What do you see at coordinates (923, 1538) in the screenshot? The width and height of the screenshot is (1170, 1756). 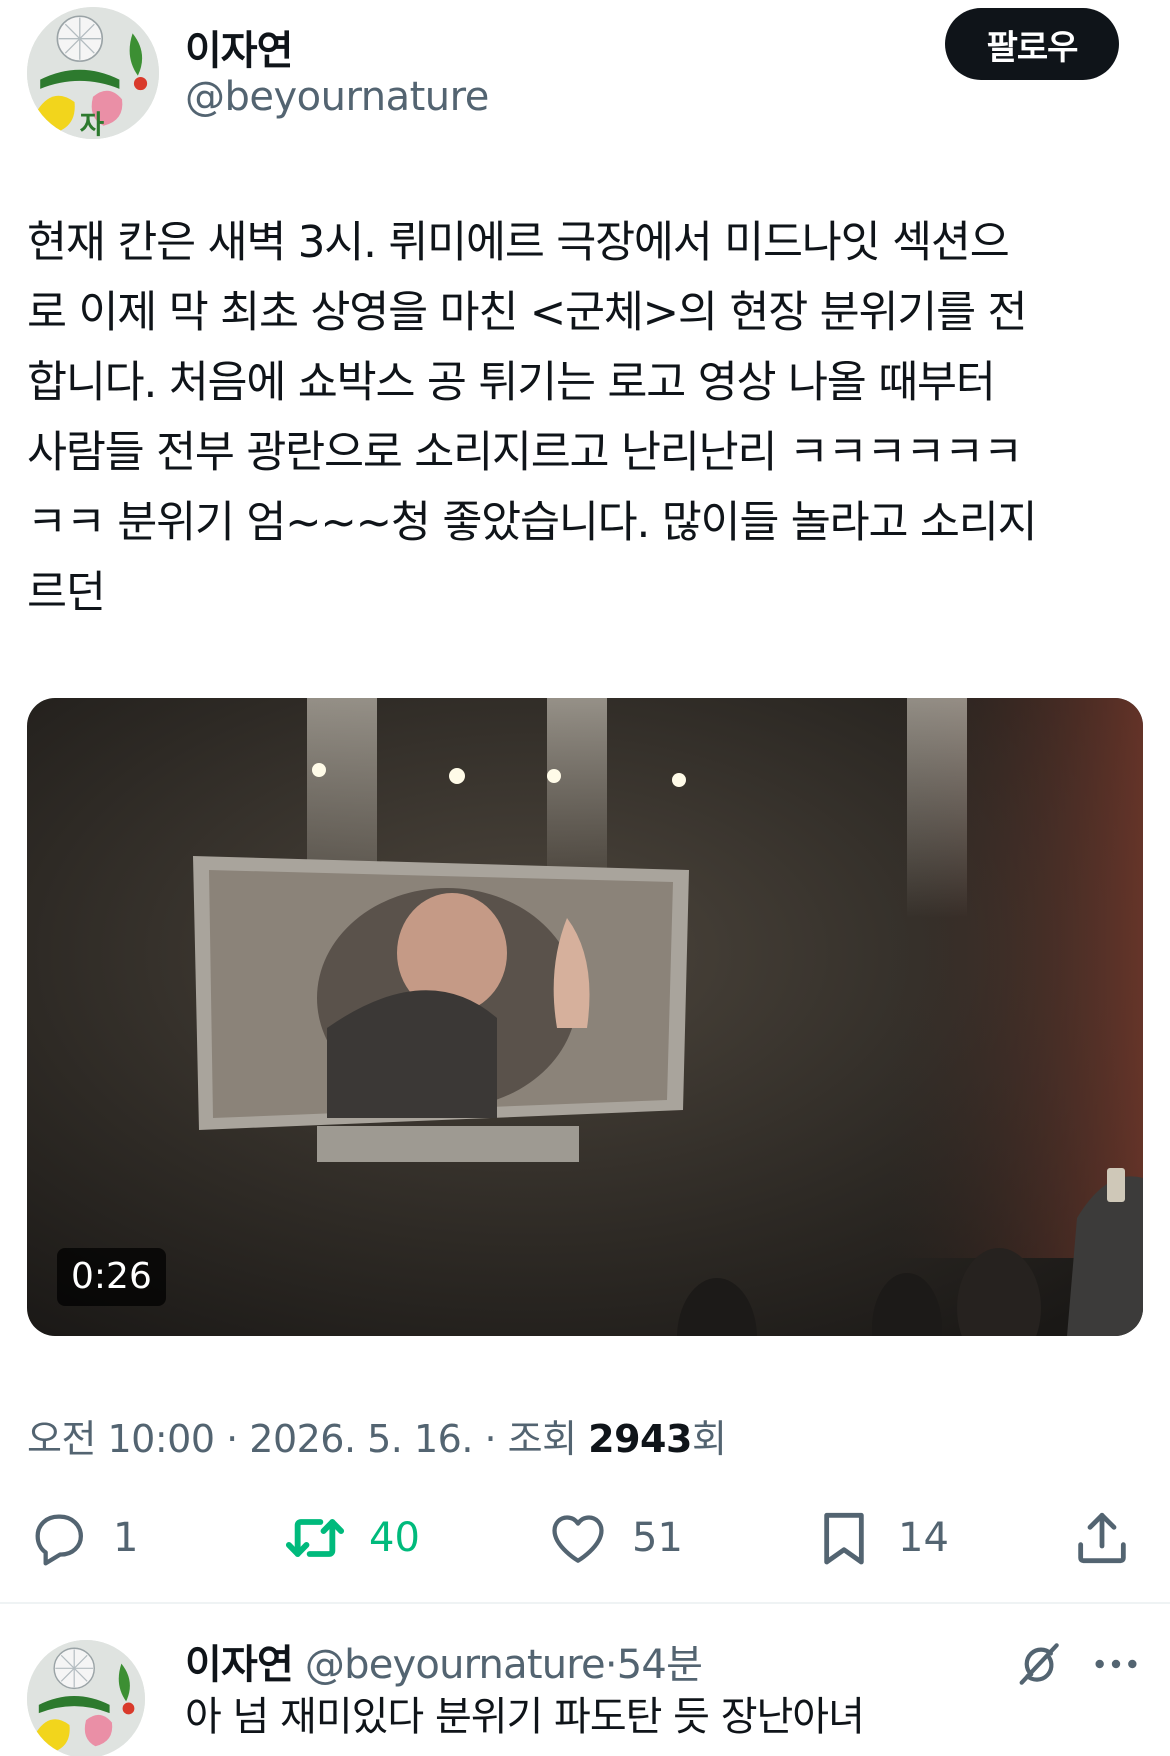 I see `bookmark-count: 14` at bounding box center [923, 1538].